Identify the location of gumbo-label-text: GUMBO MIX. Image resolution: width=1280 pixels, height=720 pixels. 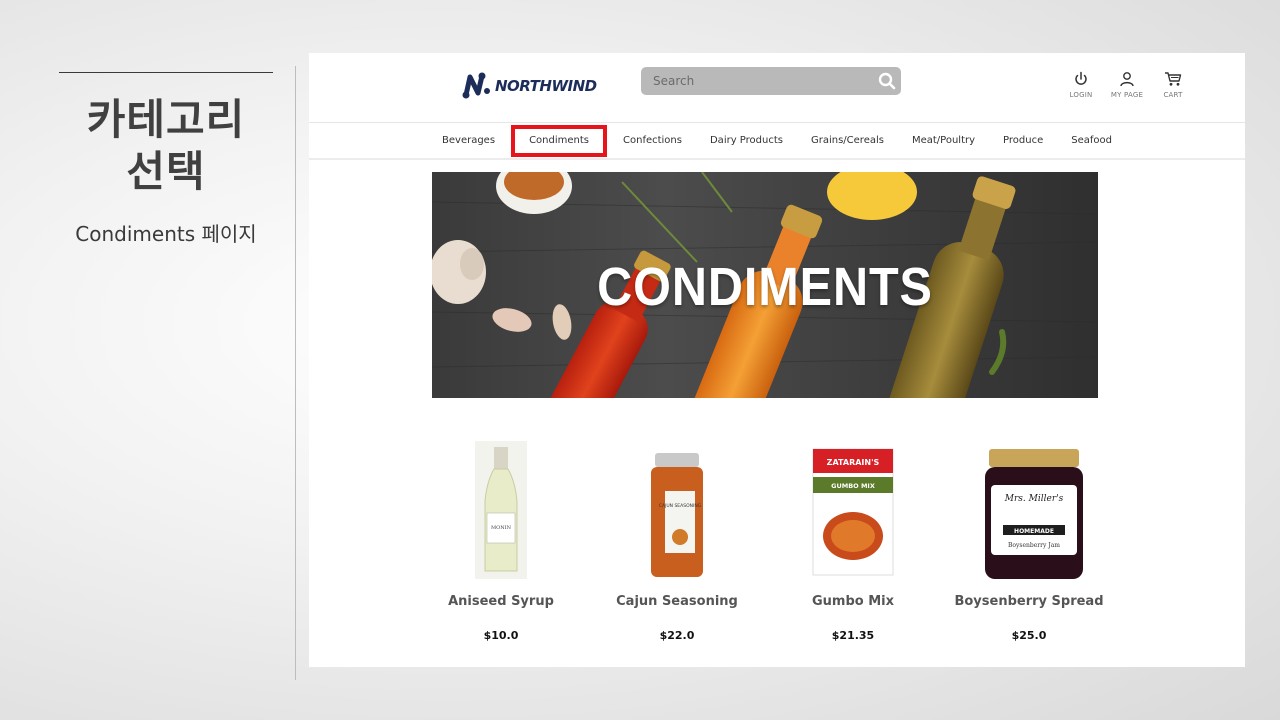
(853, 486).